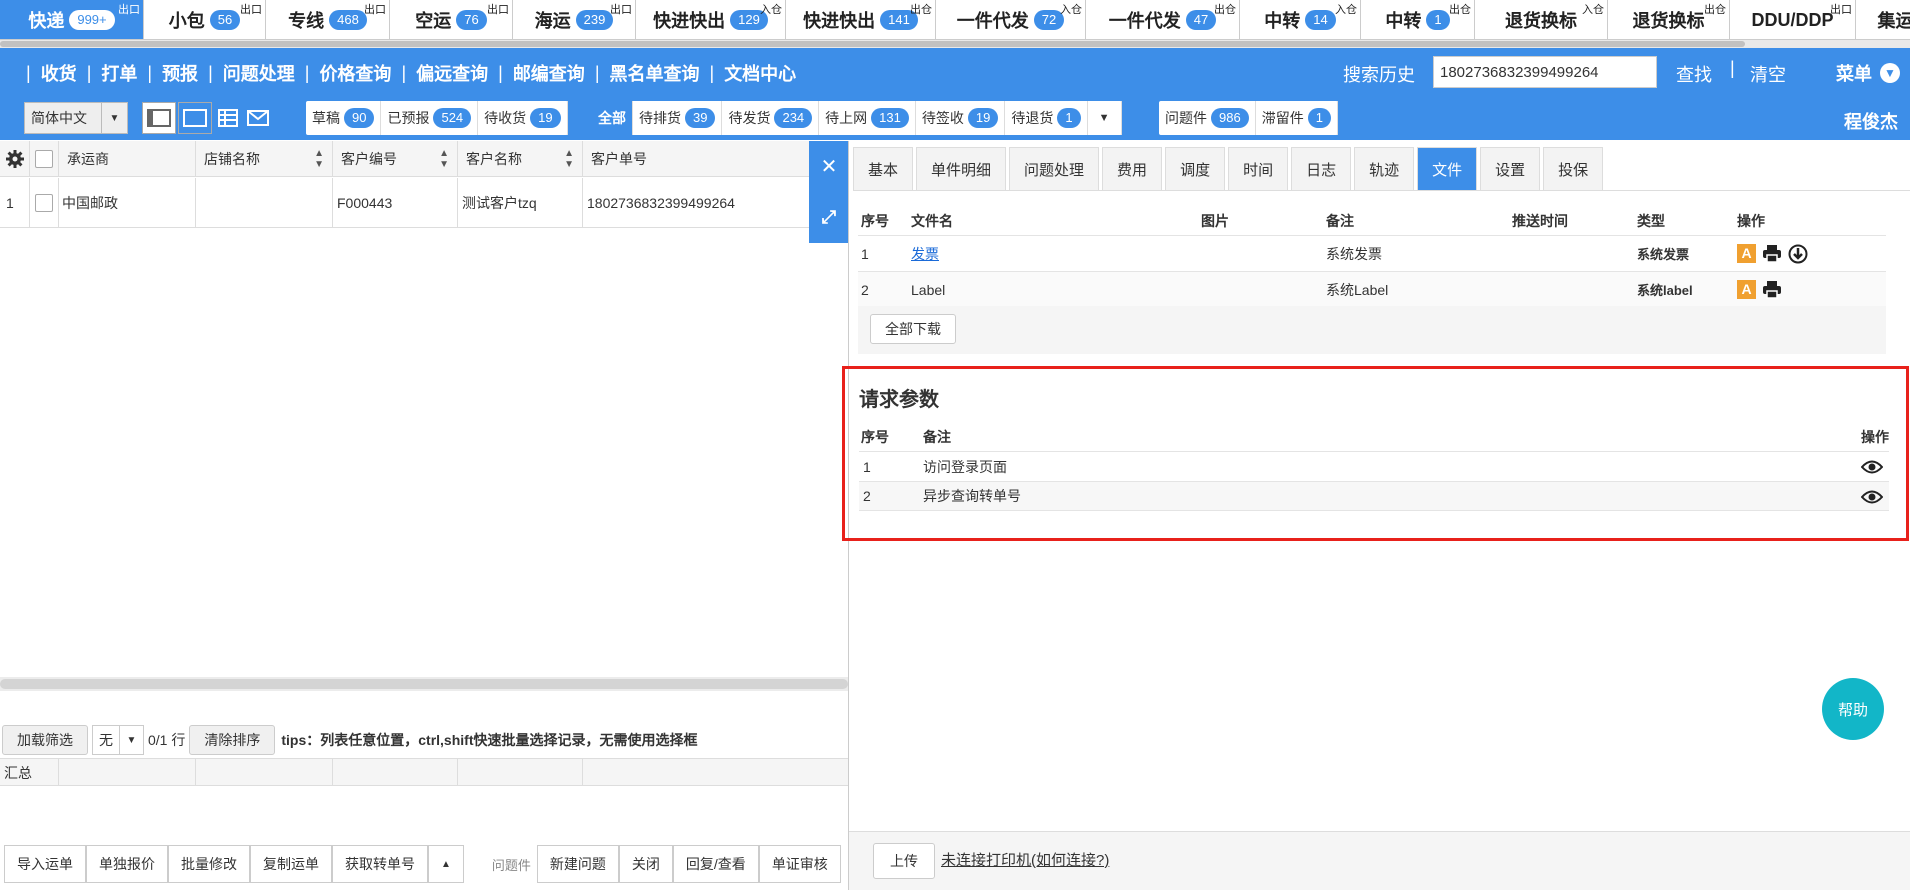 This screenshot has height=890, width=1910. What do you see at coordinates (127, 864) in the screenshot?
I see `waybill-action-button: 单独报价` at bounding box center [127, 864].